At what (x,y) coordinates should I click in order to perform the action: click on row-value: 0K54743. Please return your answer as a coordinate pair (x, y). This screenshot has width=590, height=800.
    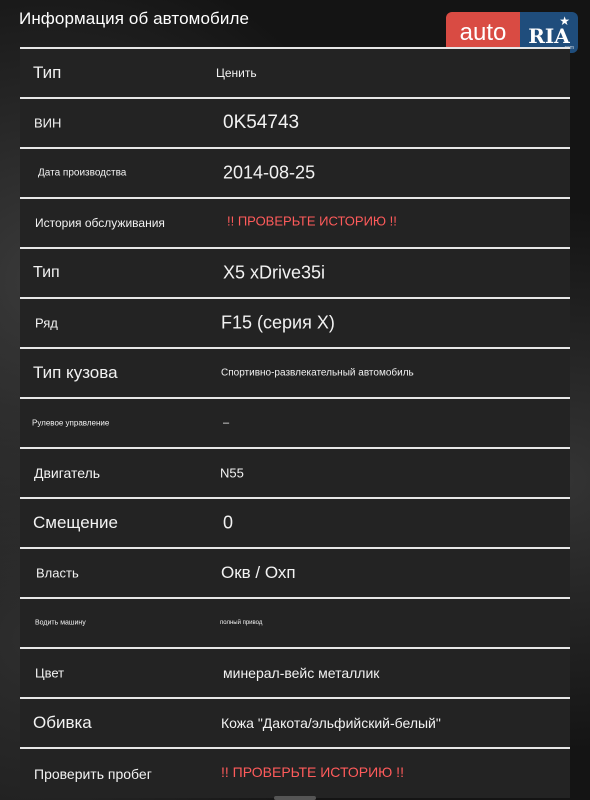
    Looking at the image, I should click on (261, 122).